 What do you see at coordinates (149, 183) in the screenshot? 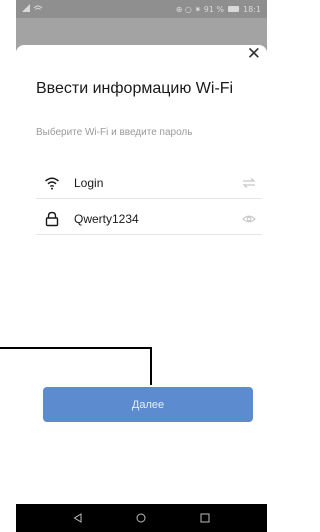
I see `ssid-field: Login` at bounding box center [149, 183].